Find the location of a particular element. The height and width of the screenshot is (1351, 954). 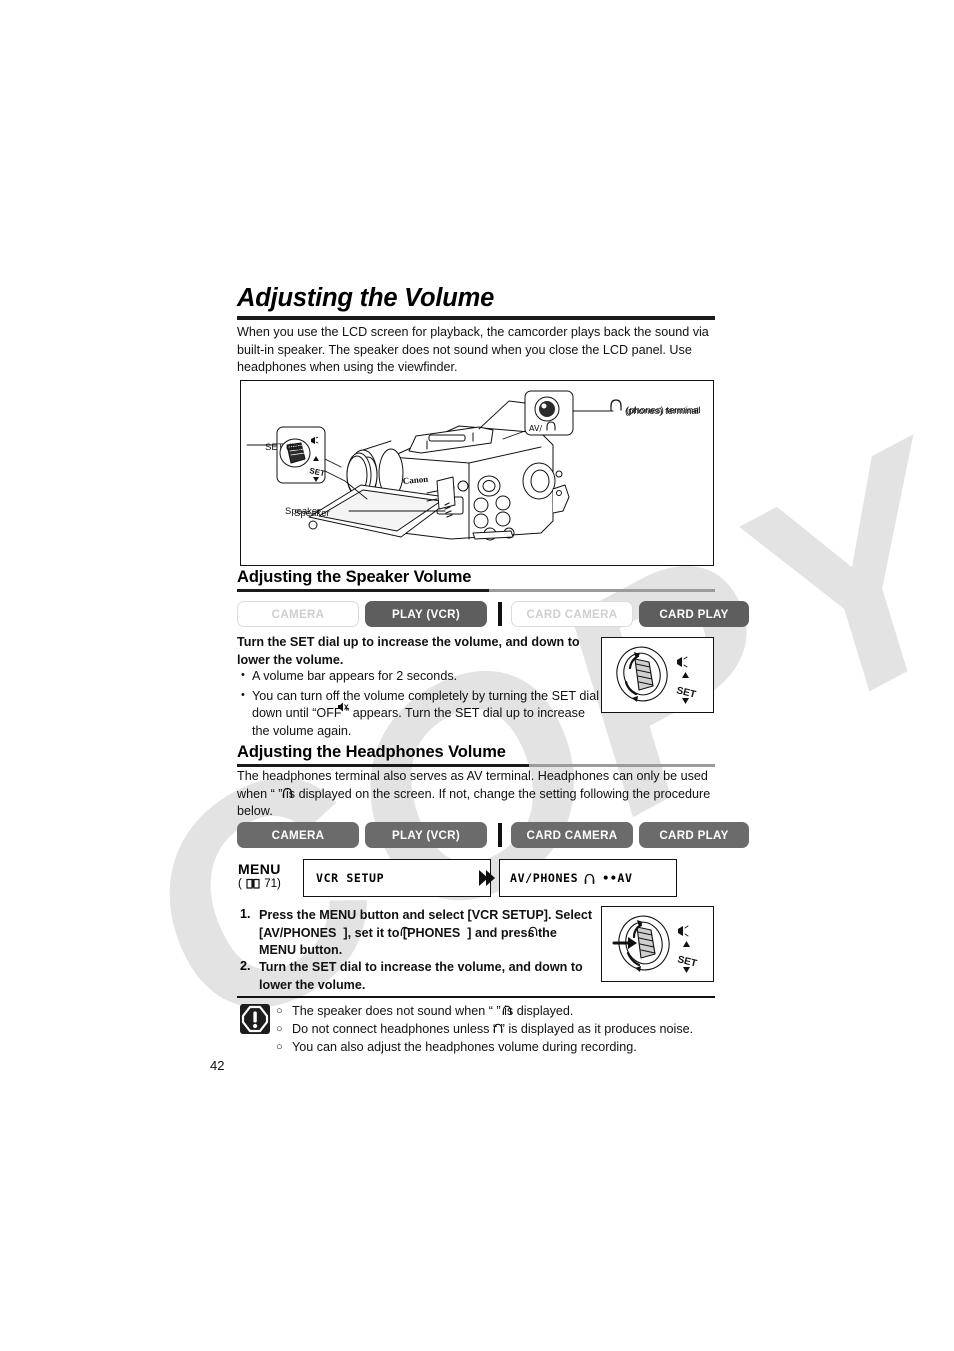

mode-chip-camera: CAMERA is located at coordinates (298, 614).